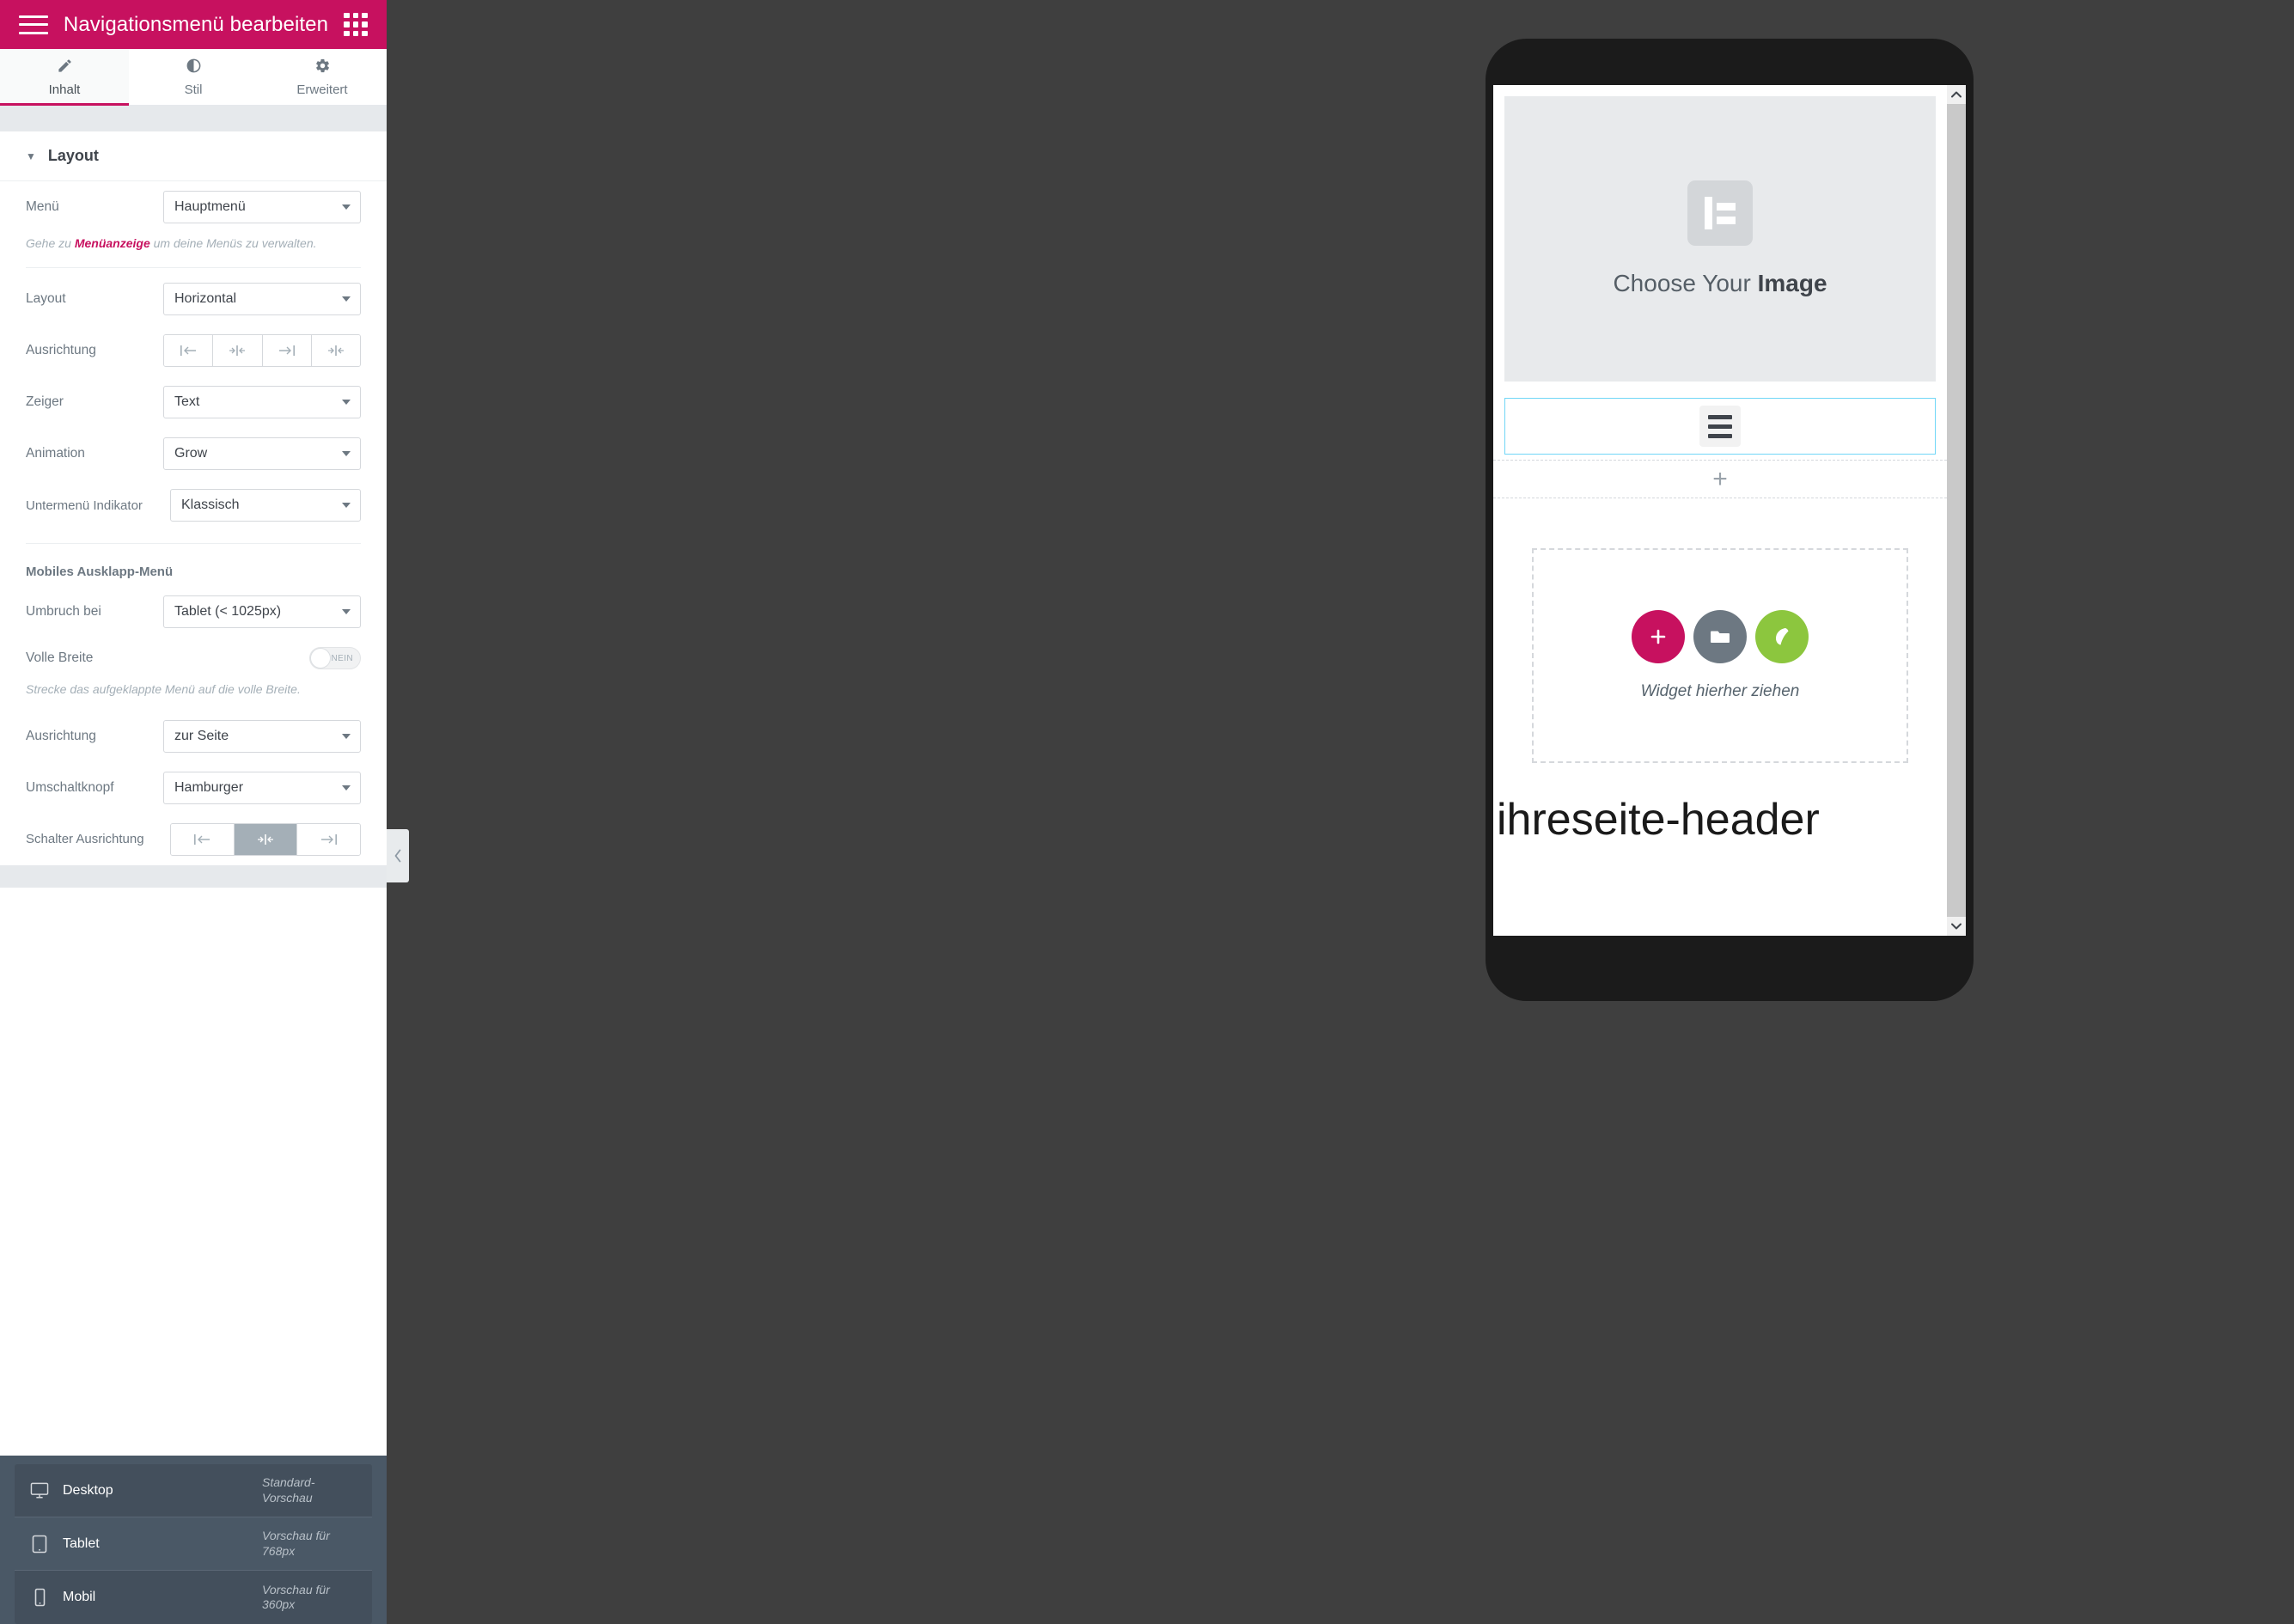  I want to click on nav-menu-widget, so click(1720, 426).